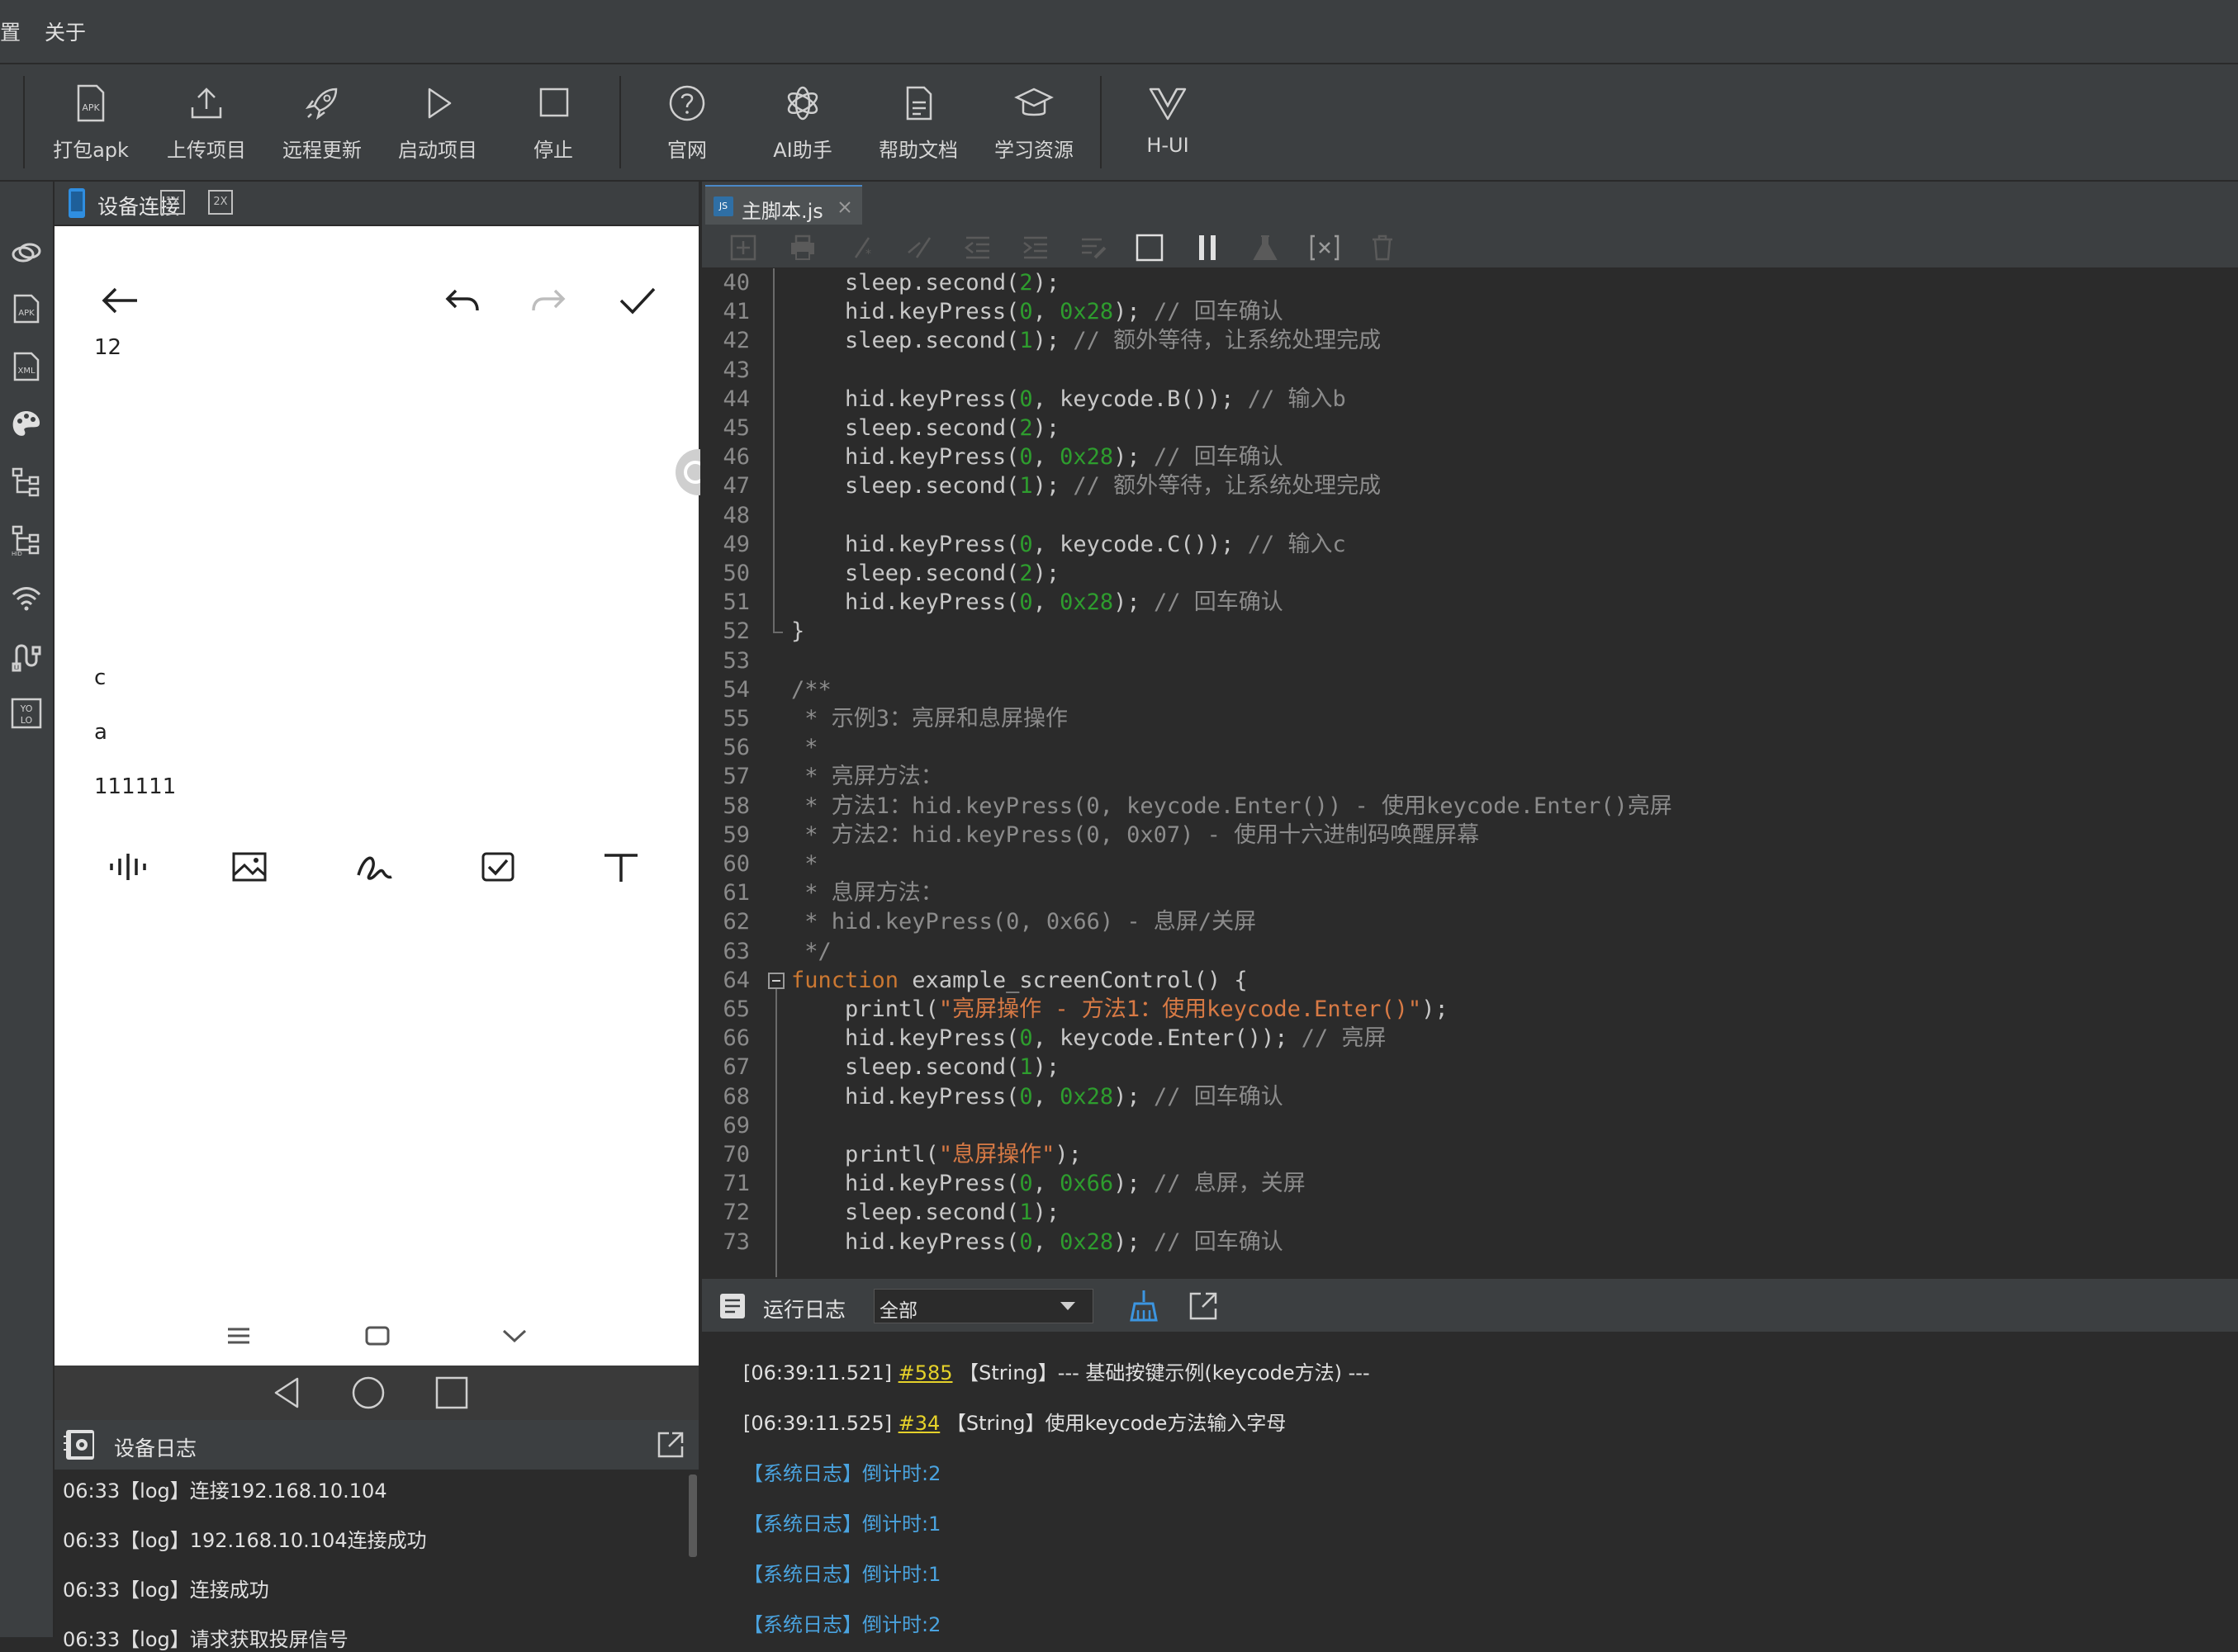  Describe the element at coordinates (10, 32) in the screenshot. I see `menu-item-settings: 置` at that location.